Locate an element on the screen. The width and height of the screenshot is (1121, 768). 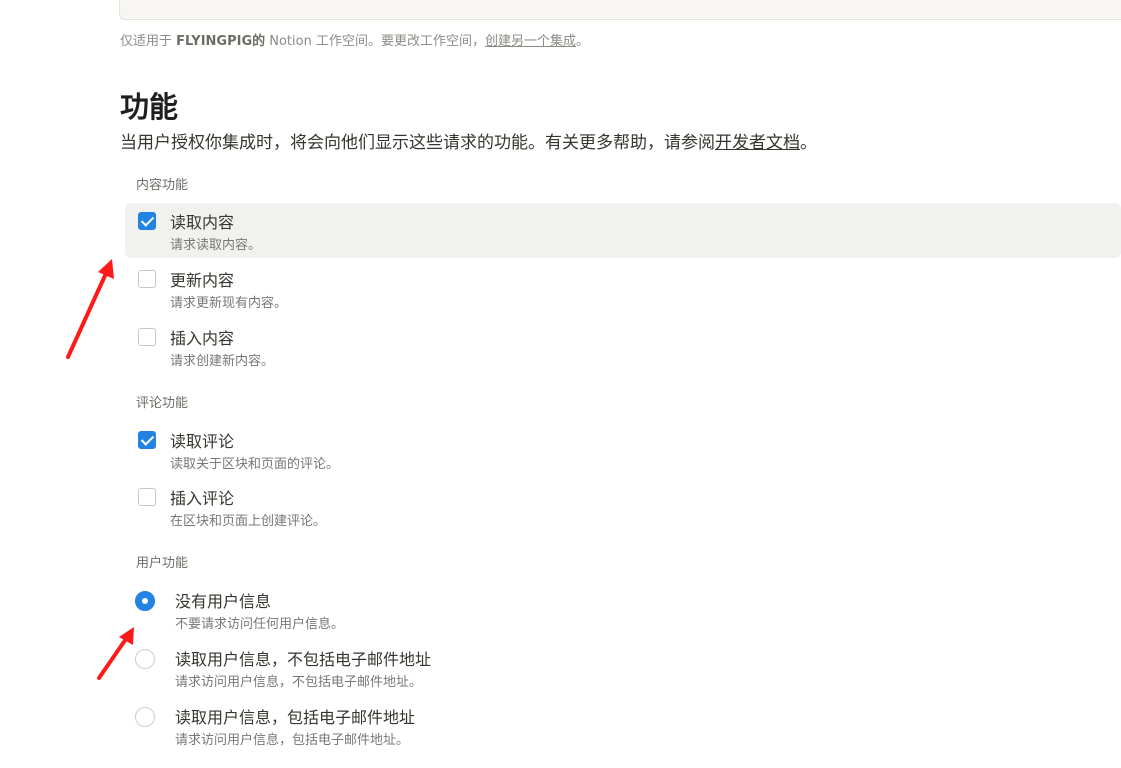
no-user-info-option: 没有用户信息 不要请求访问任何用户信息。 is located at coordinates (623, 609).